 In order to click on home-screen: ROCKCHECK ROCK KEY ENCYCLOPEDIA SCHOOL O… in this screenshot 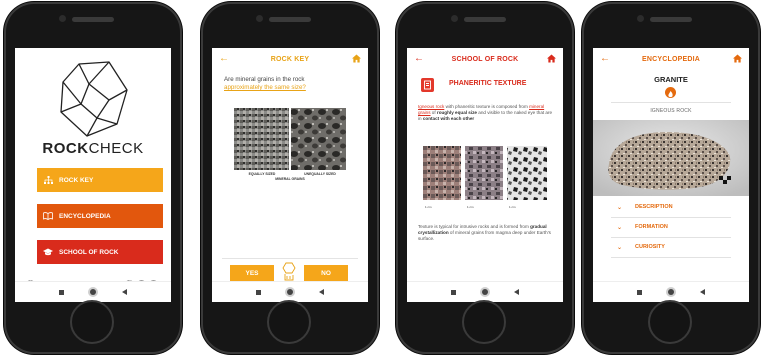, I will do `click(93, 175)`.